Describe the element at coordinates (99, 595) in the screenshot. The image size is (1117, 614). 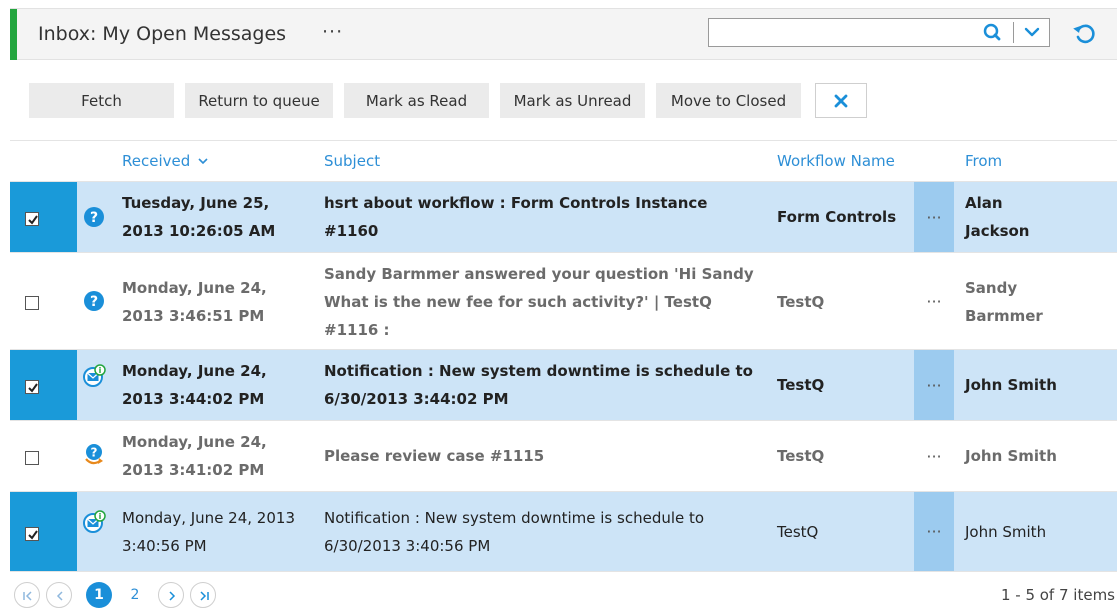
I see `page-1-button: 1` at that location.